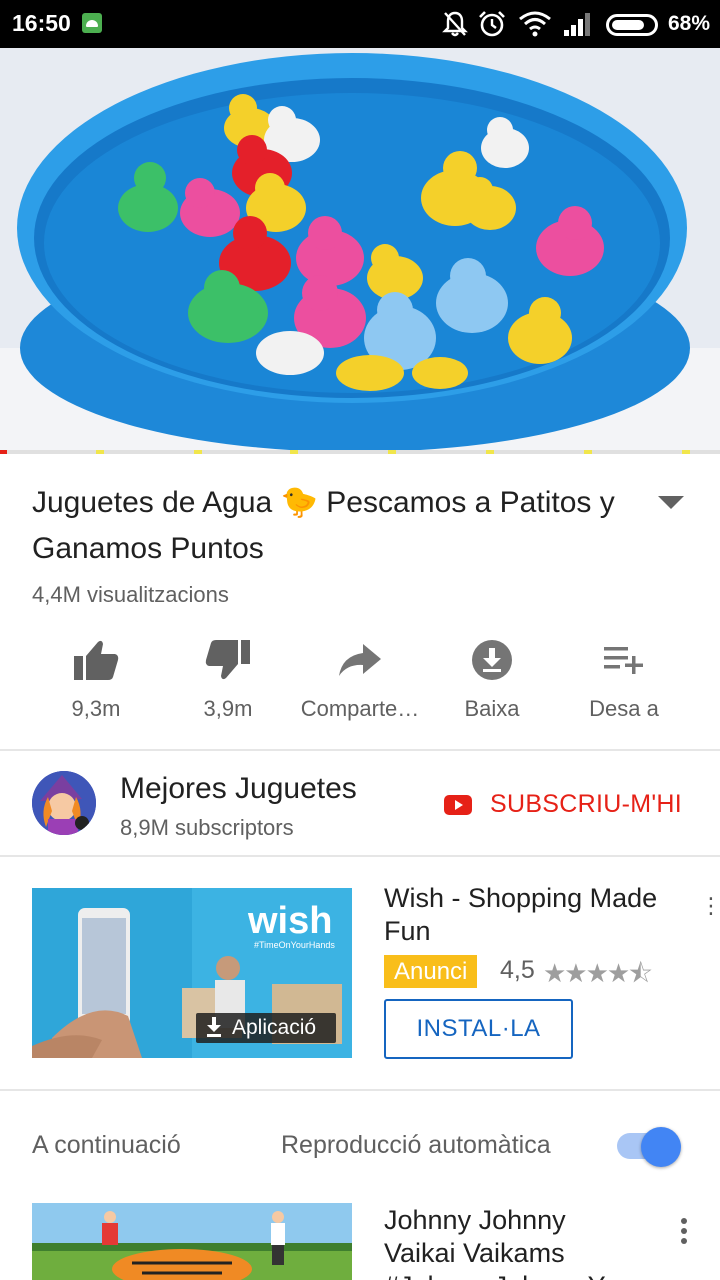  What do you see at coordinates (152, 502) in the screenshot?
I see `video-title-text-start: Juguetes de Agua` at bounding box center [152, 502].